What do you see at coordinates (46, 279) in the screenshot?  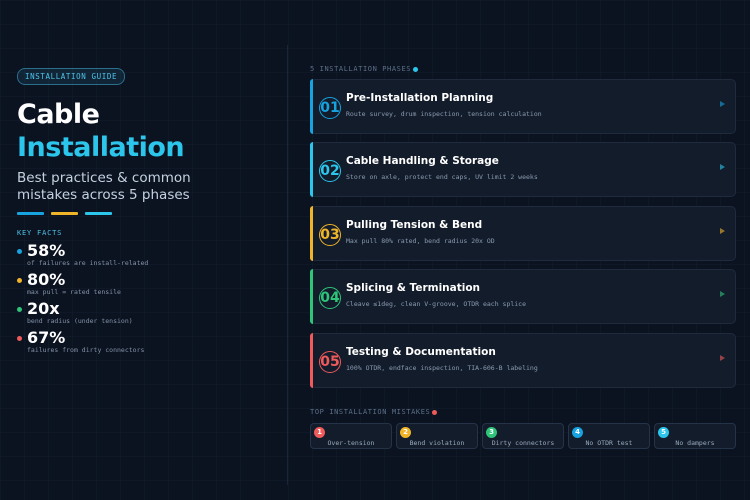 I see `key-fact-value: 80%` at bounding box center [46, 279].